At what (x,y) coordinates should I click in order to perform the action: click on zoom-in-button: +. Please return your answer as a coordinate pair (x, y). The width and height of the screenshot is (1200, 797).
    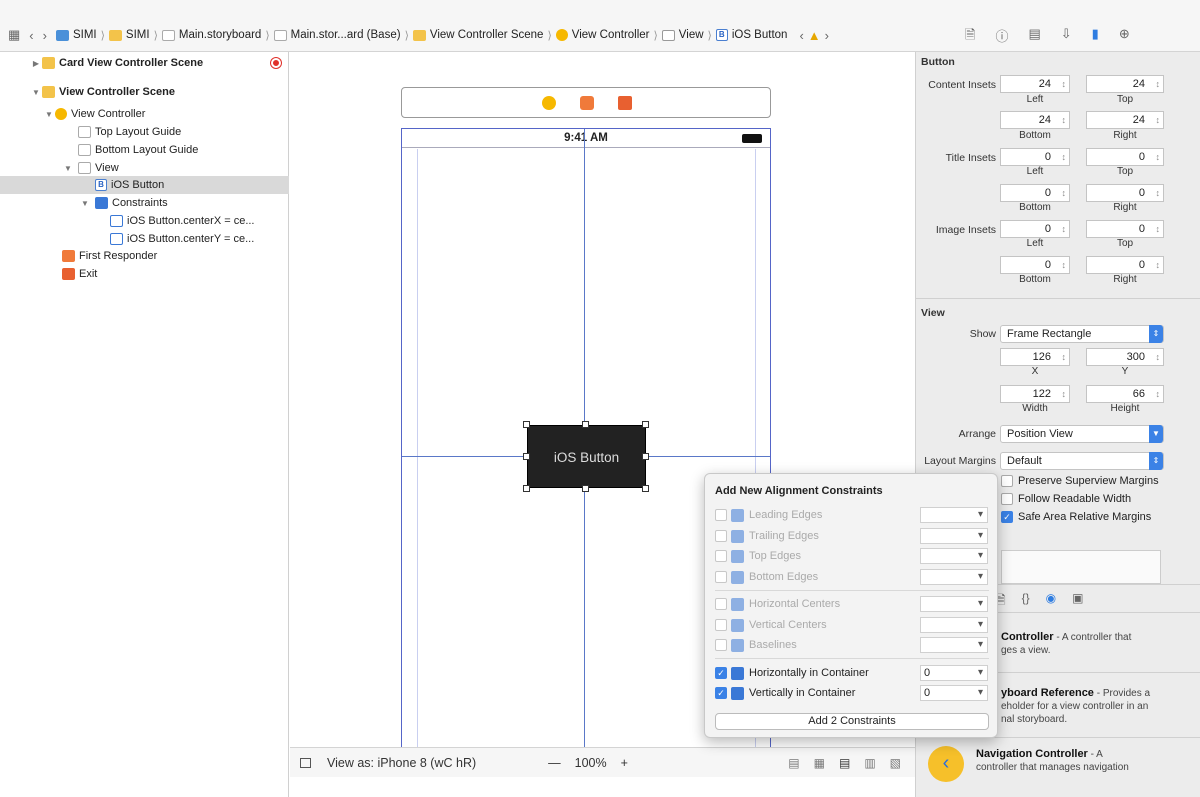
    Looking at the image, I should click on (624, 763).